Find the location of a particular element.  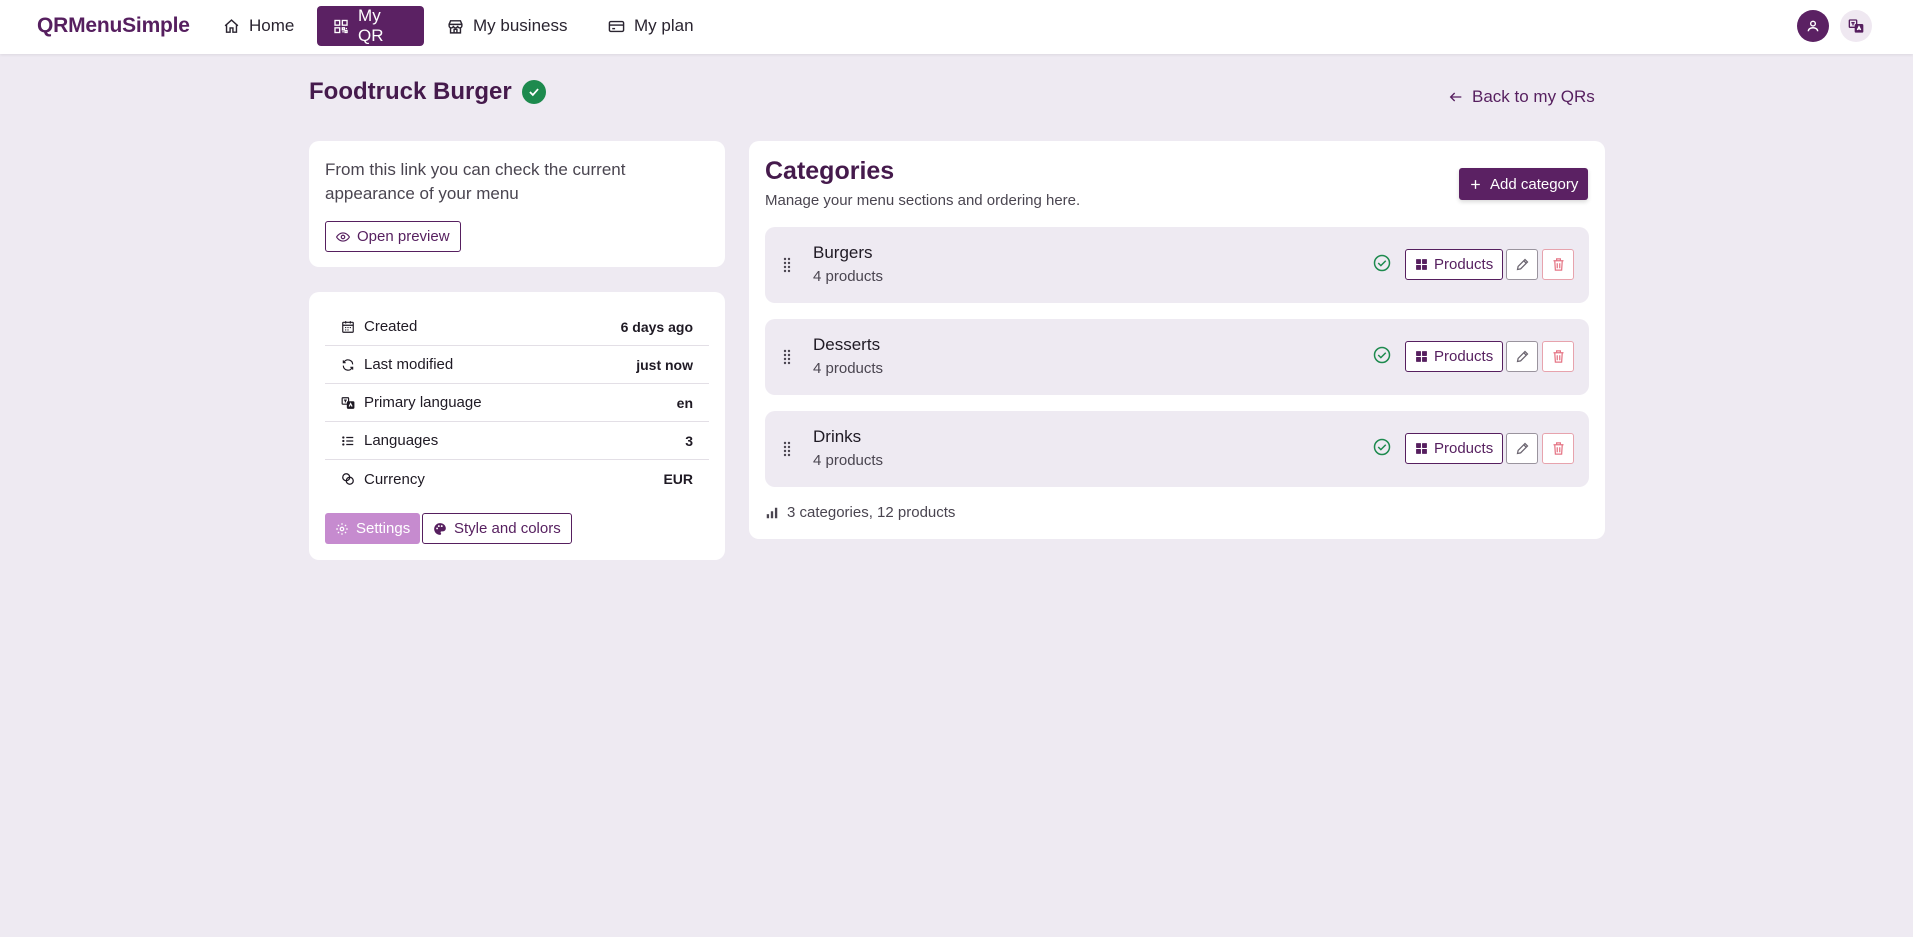

nav-home-label: Home is located at coordinates (272, 25).